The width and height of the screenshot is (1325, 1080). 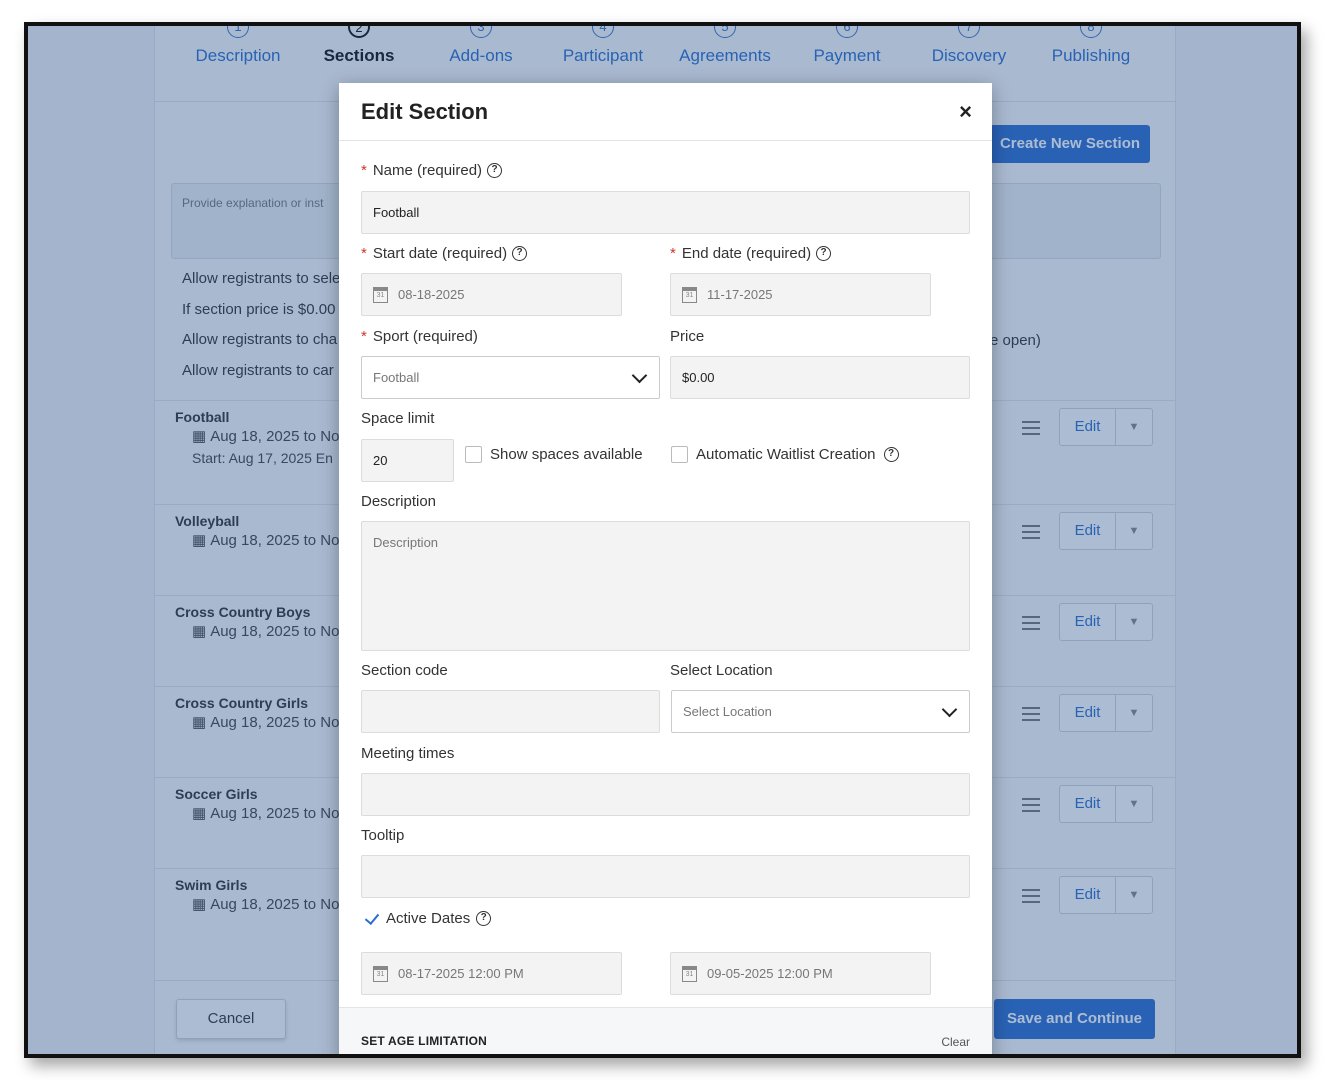 What do you see at coordinates (665, 112) in the screenshot?
I see `modal-header: Edit Section ×` at bounding box center [665, 112].